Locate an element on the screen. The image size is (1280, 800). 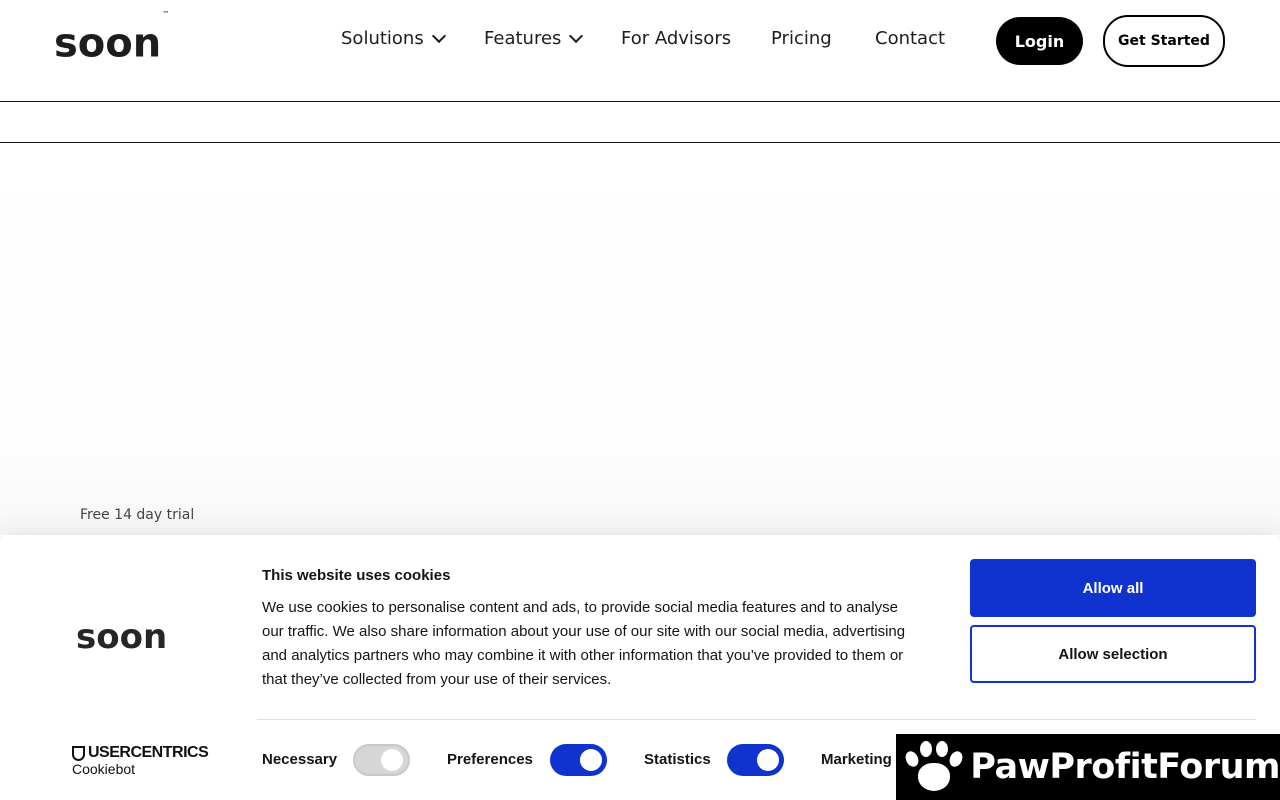
get-started-button: Get Started is located at coordinates (1164, 41).